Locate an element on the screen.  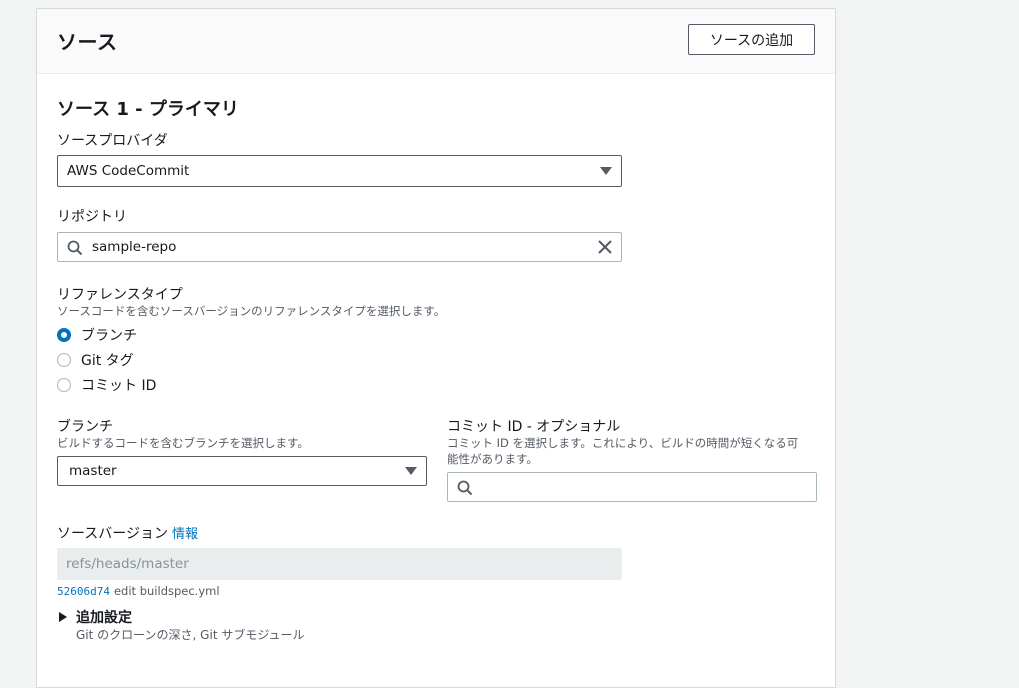
repository-label: リポジトリ is located at coordinates (92, 217).